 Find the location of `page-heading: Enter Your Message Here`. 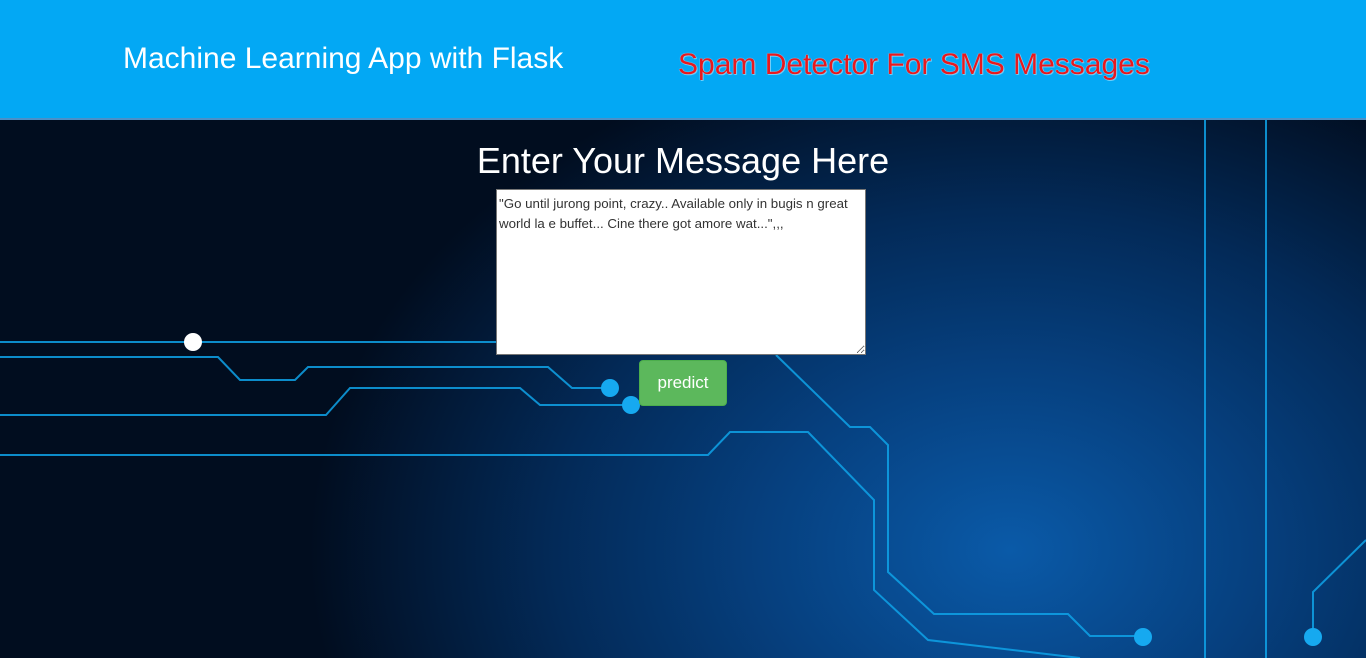

page-heading: Enter Your Message Here is located at coordinates (683, 160).